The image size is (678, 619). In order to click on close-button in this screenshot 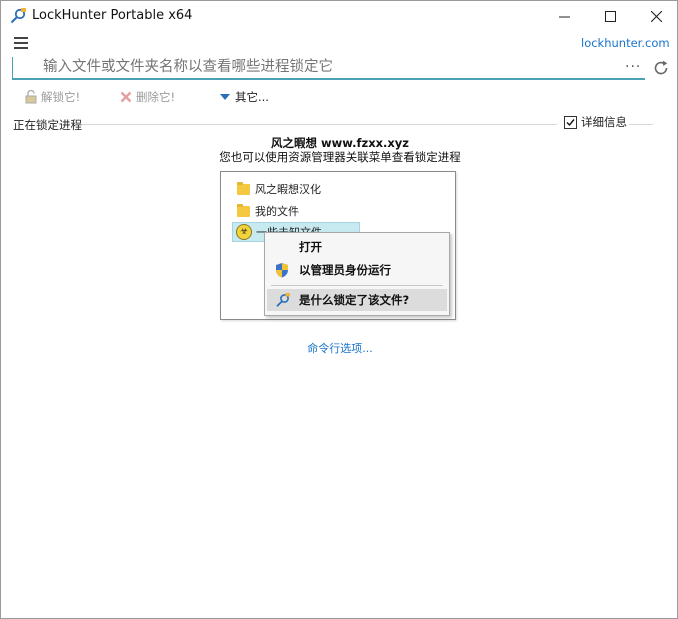, I will do `click(655, 16)`.